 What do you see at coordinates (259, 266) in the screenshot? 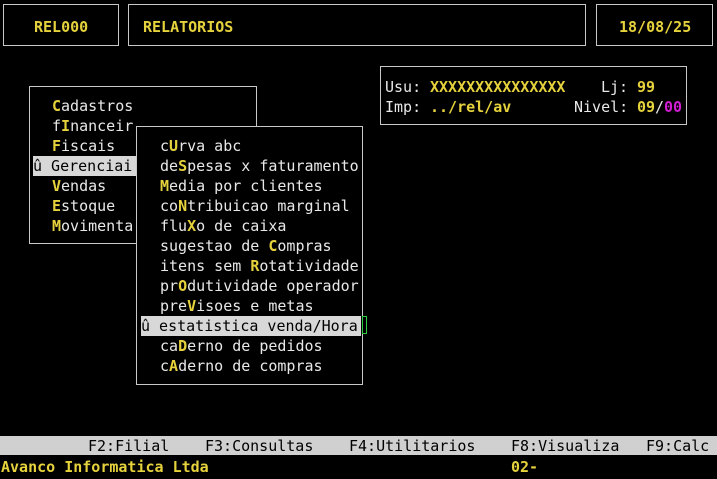
I see `submenu-item-itens-sem-rotatividade: itens sem Rotatividade` at bounding box center [259, 266].